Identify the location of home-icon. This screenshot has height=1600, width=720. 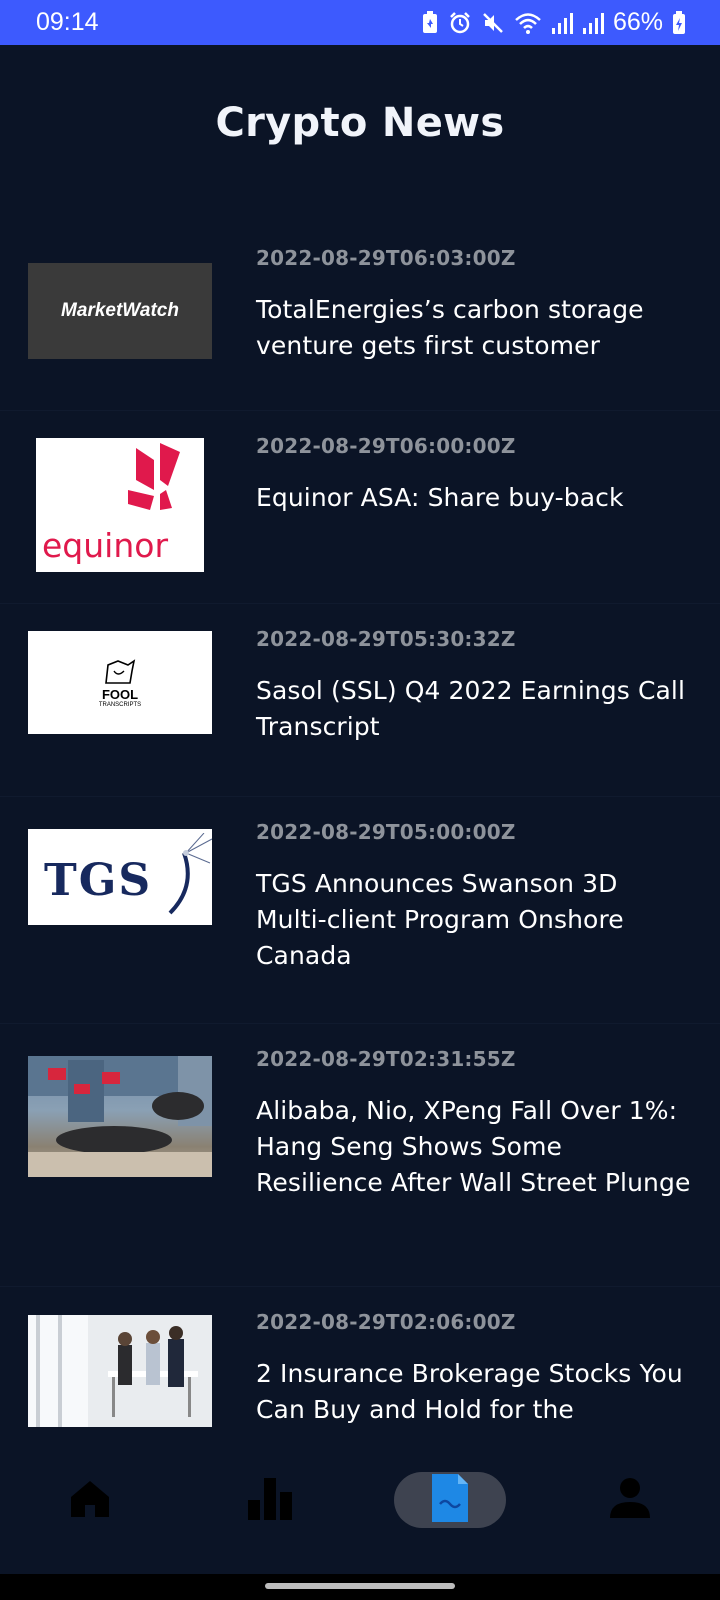
(90, 1500).